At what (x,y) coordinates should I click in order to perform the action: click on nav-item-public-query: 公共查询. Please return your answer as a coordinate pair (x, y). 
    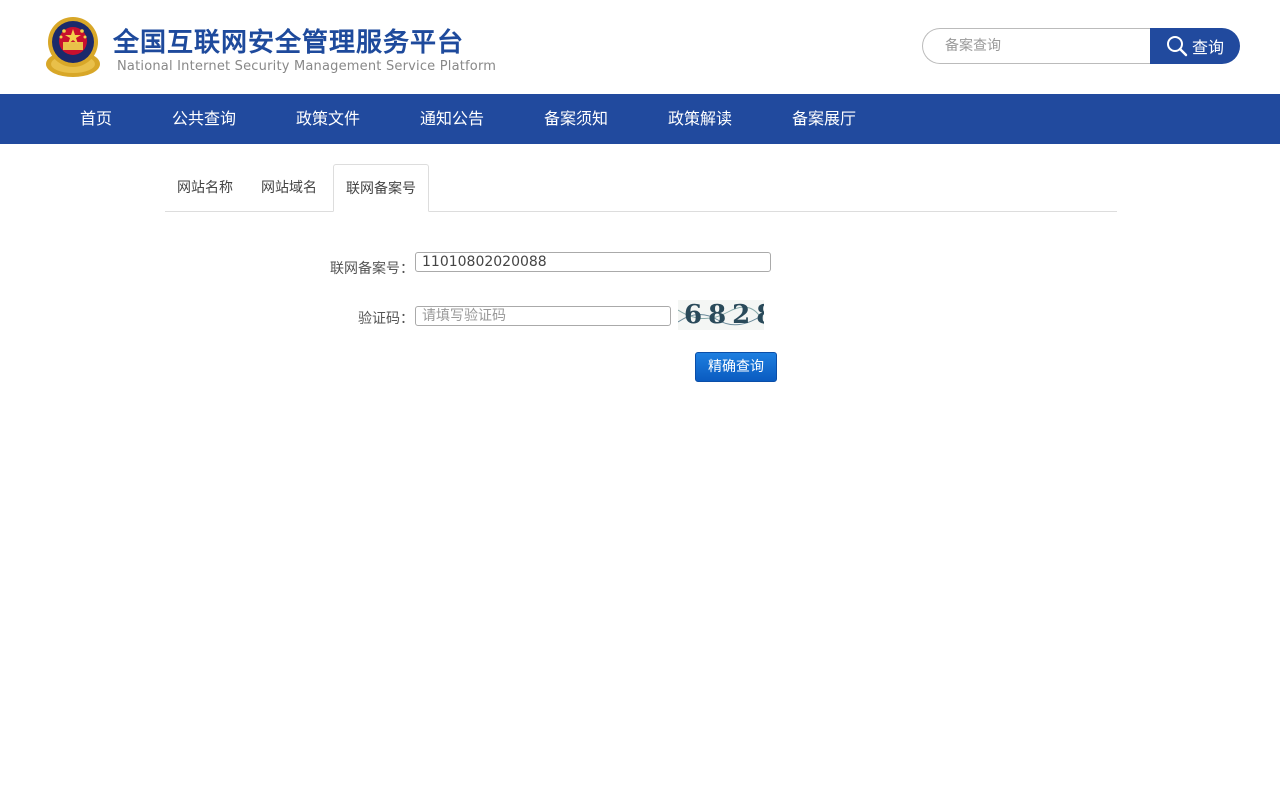
    Looking at the image, I should click on (204, 119).